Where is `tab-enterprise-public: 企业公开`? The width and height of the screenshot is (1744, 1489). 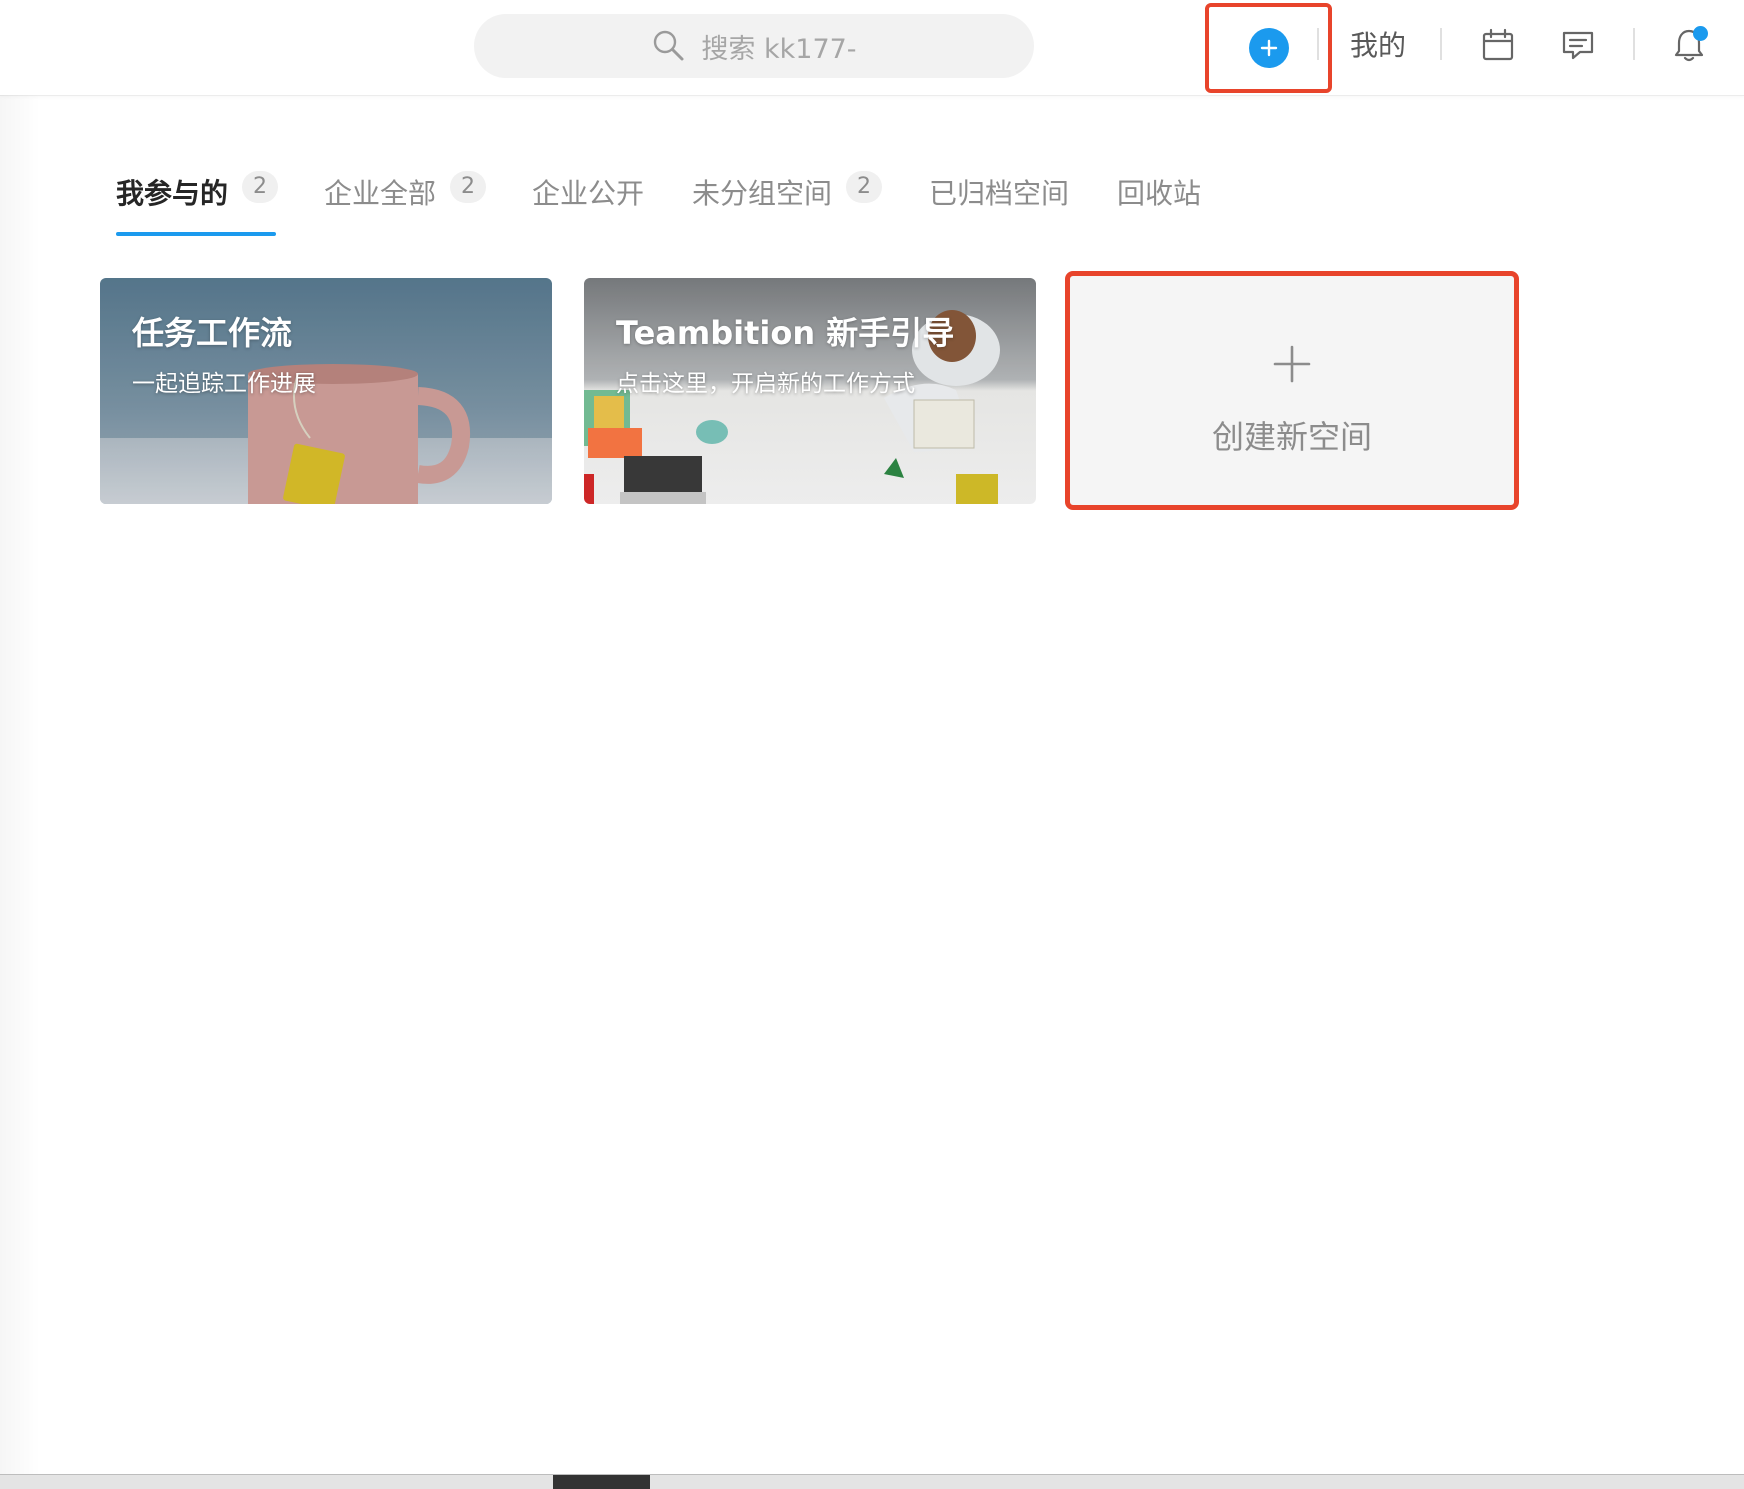 tab-enterprise-public: 企业公开 is located at coordinates (588, 207).